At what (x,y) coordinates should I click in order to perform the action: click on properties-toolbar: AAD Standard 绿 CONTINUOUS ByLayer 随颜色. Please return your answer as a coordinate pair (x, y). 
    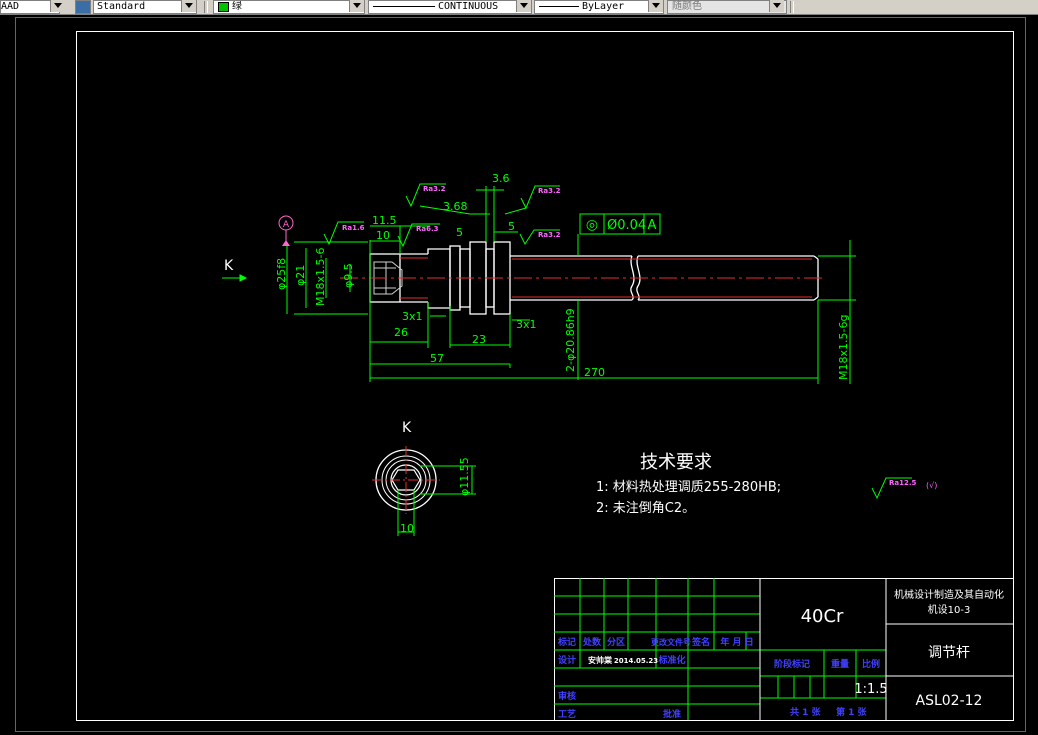
    Looking at the image, I should click on (519, 7).